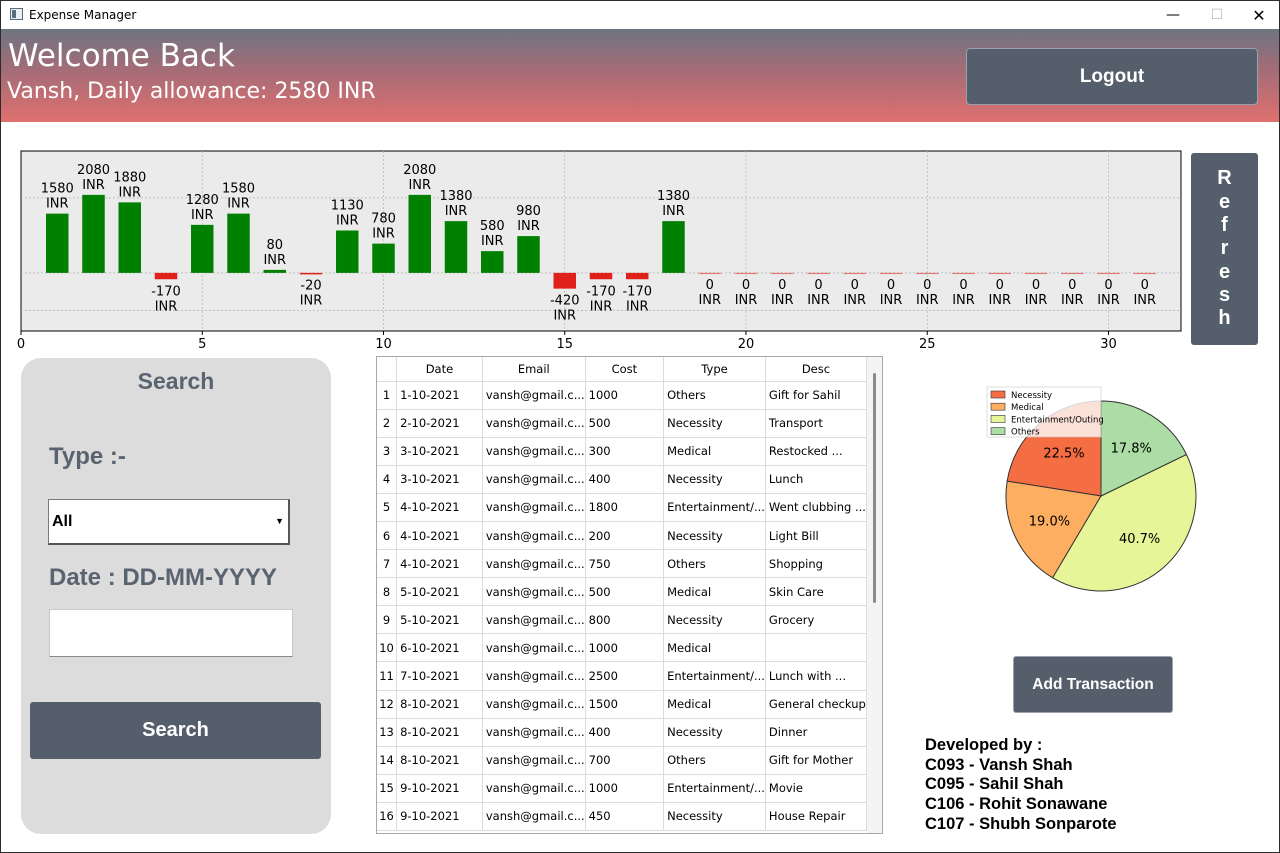 The width and height of the screenshot is (1280, 853). I want to click on cell-cost: 800, so click(625, 620).